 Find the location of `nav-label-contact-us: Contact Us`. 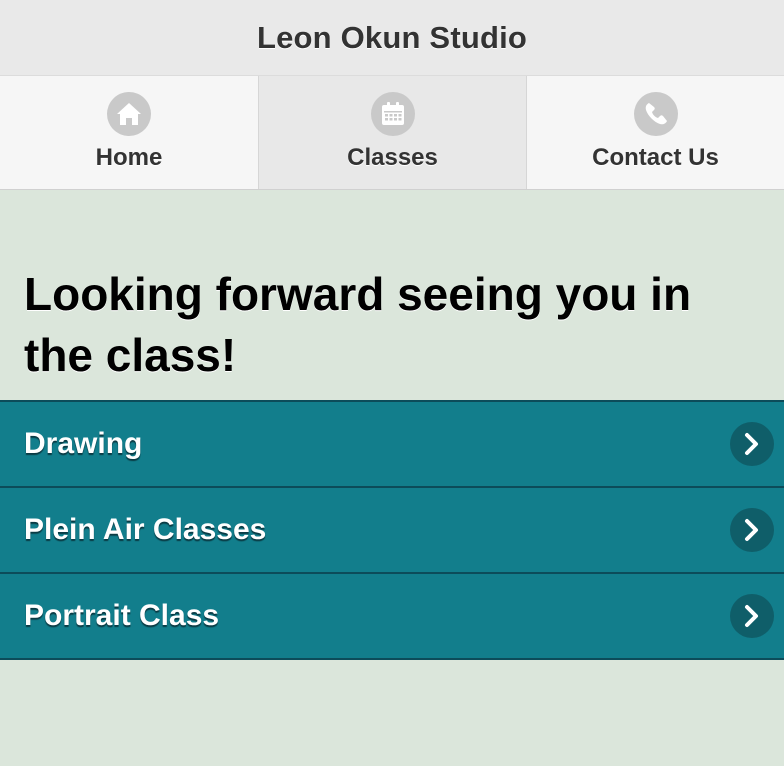

nav-label-contact-us: Contact Us is located at coordinates (655, 157).